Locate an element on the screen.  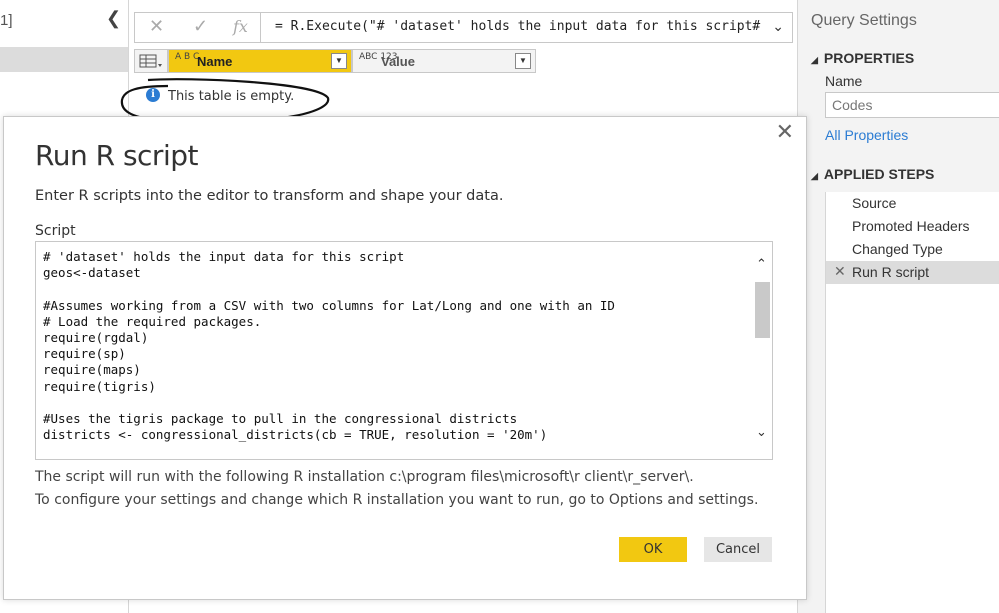
applied-steps-section-heading: ◢ APPLIED STEPS is located at coordinates (872, 174).